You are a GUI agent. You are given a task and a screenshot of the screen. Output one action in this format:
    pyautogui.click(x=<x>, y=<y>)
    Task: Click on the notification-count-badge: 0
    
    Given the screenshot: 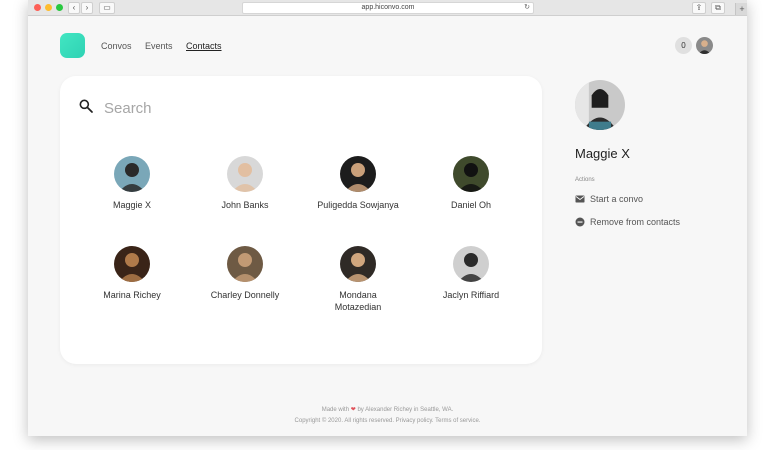 What is the action you would take?
    pyautogui.click(x=683, y=45)
    